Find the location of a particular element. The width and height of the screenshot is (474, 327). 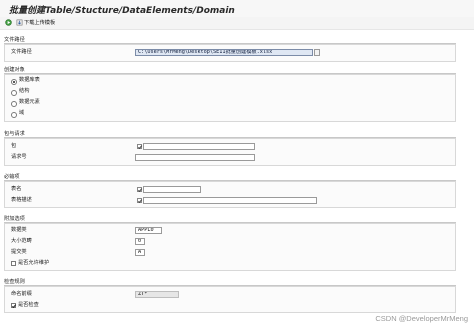

allow-maintenance-checkbox is located at coordinates (13, 263).